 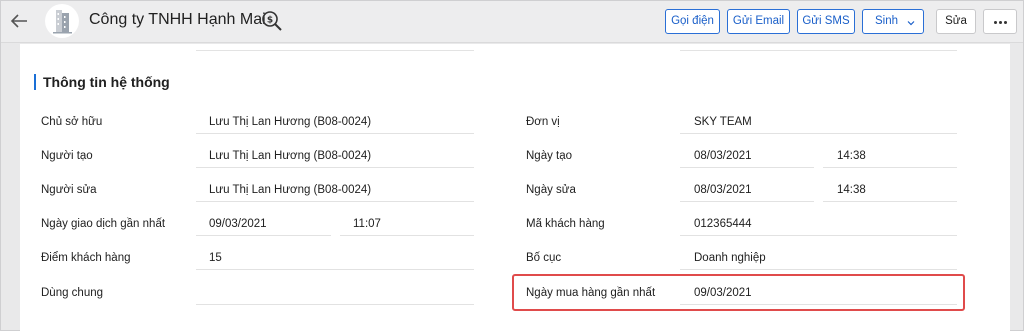 What do you see at coordinates (723, 224) in the screenshot?
I see `customer-code-value: 012365444` at bounding box center [723, 224].